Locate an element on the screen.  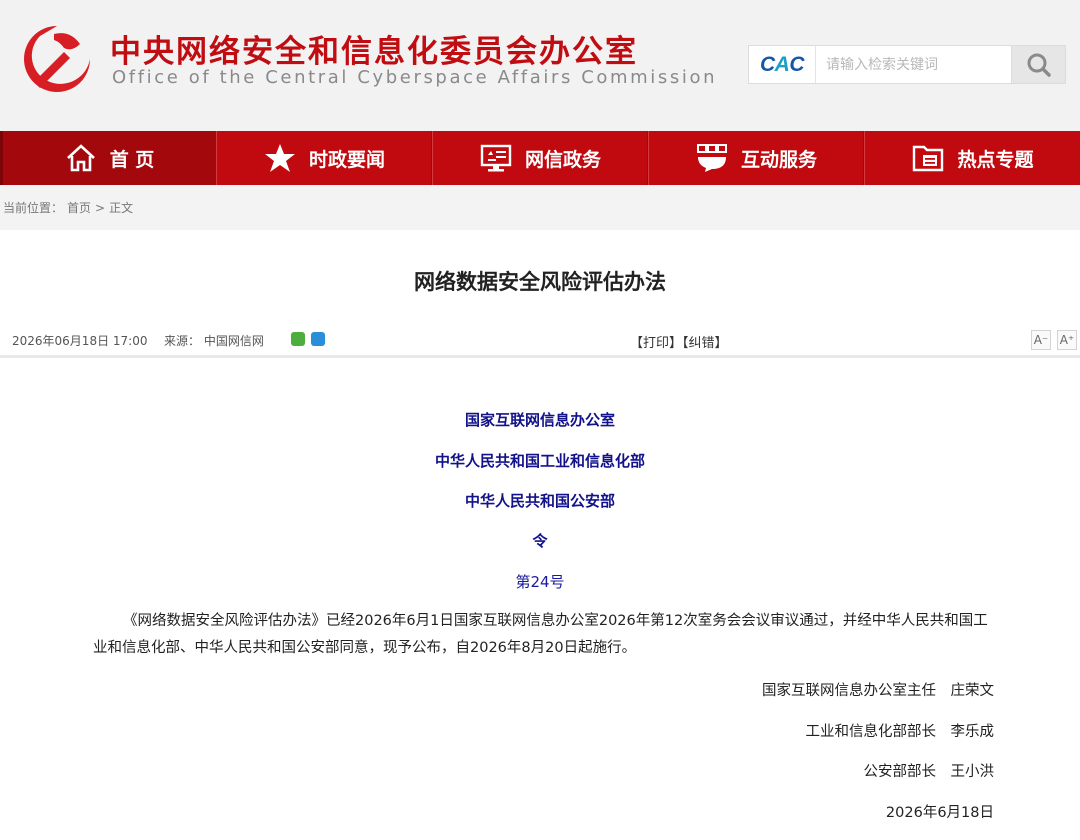
issuer-mps: 中华人民共和国公安部 is located at coordinates (539, 501).